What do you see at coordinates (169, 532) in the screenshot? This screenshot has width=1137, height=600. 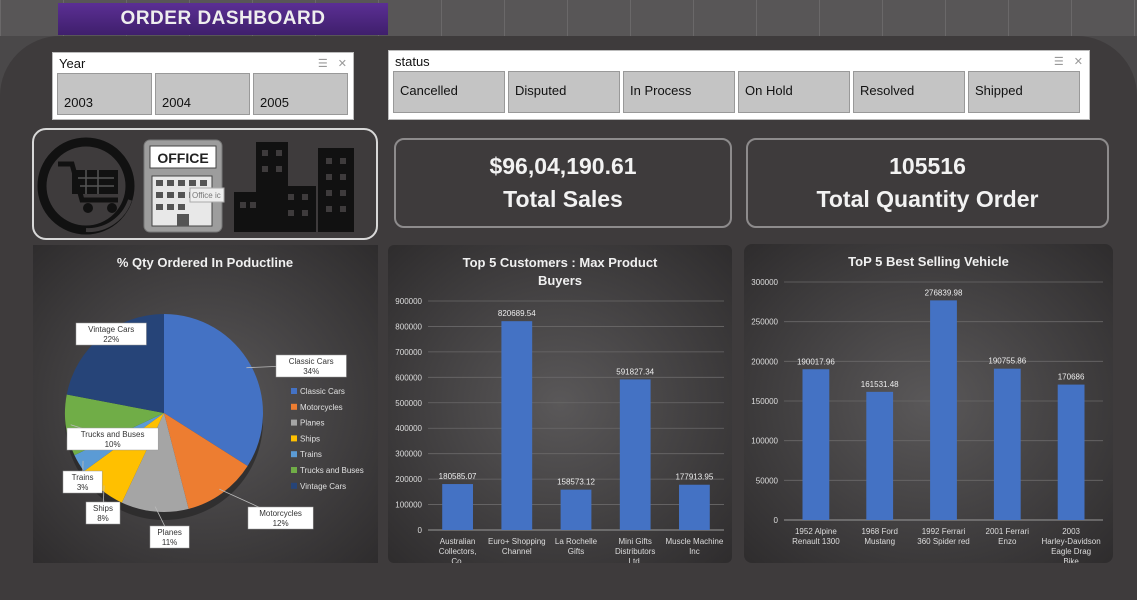 I see `pie-label-category: Planes` at bounding box center [169, 532].